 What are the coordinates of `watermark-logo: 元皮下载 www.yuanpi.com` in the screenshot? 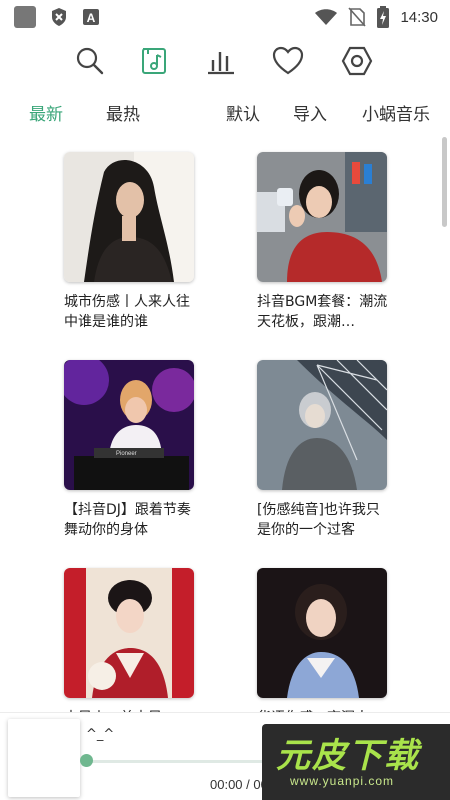 It's located at (356, 762).